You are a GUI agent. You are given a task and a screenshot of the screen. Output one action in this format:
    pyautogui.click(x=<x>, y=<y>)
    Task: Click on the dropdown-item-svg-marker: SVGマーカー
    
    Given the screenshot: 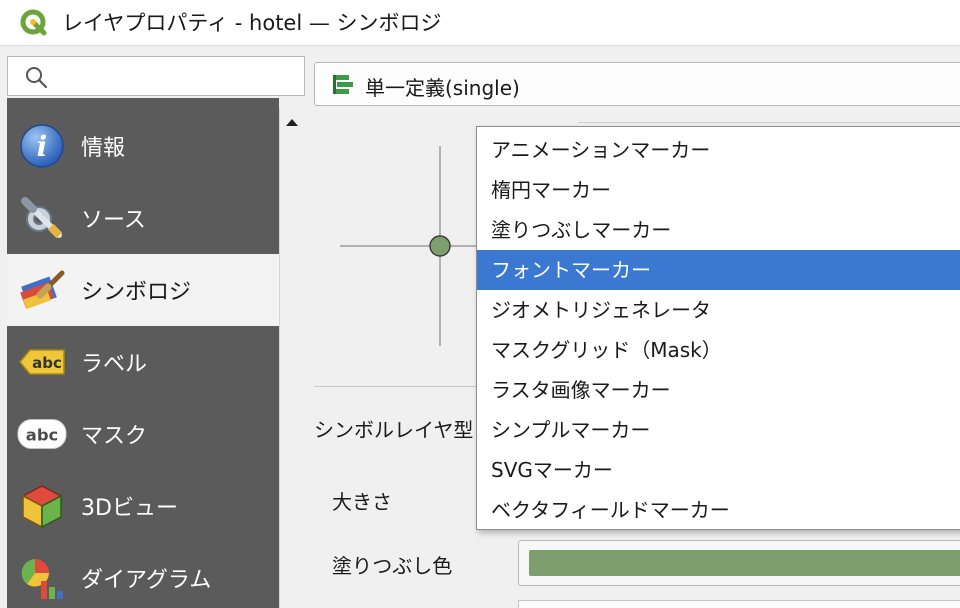 What is the action you would take?
    pyautogui.click(x=718, y=470)
    